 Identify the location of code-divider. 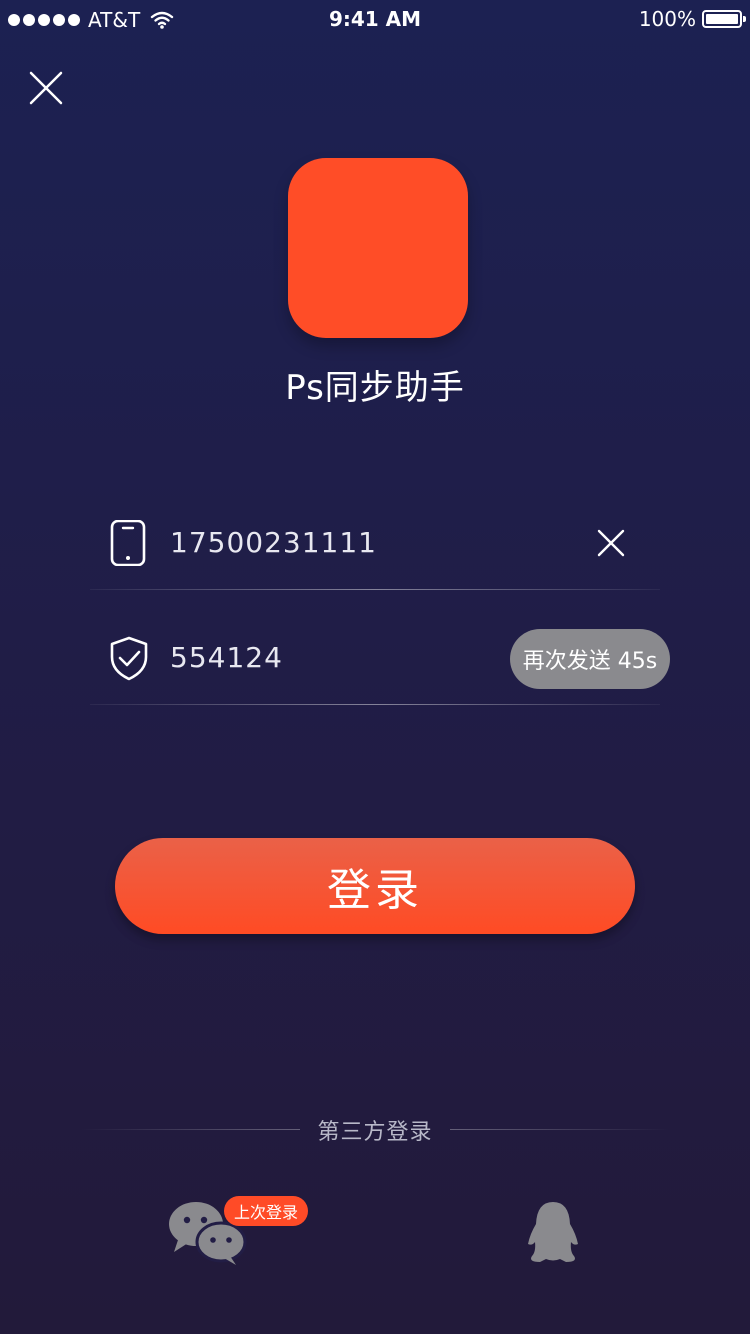
(375, 704).